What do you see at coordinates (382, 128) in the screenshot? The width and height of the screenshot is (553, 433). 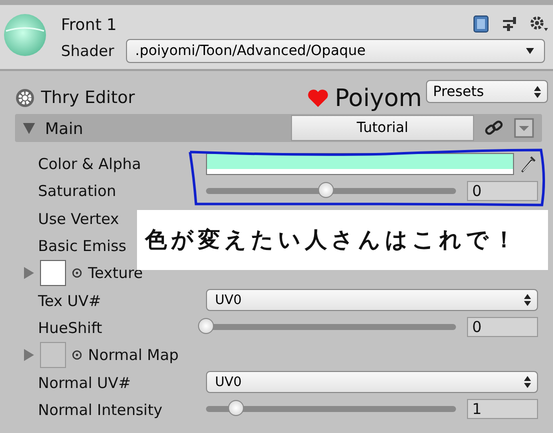 I see `tutorial-button: Tutorial` at bounding box center [382, 128].